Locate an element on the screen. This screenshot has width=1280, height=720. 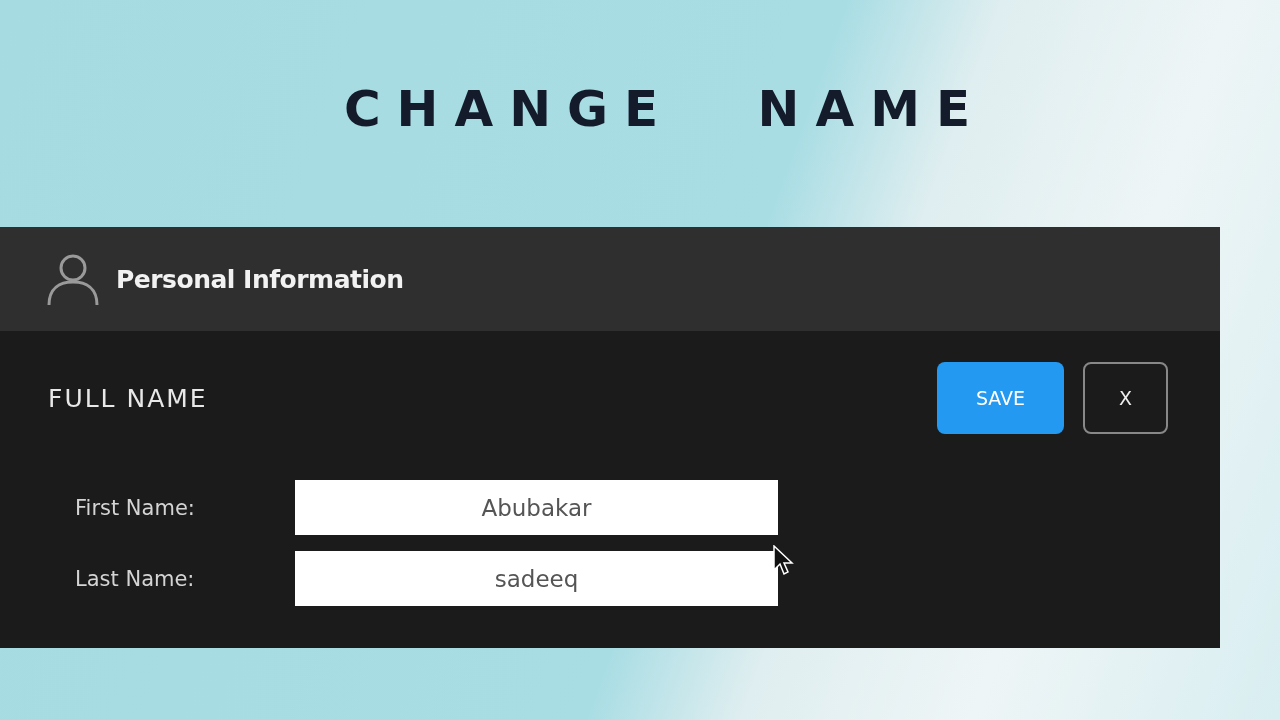
user-icon is located at coordinates (73, 279).